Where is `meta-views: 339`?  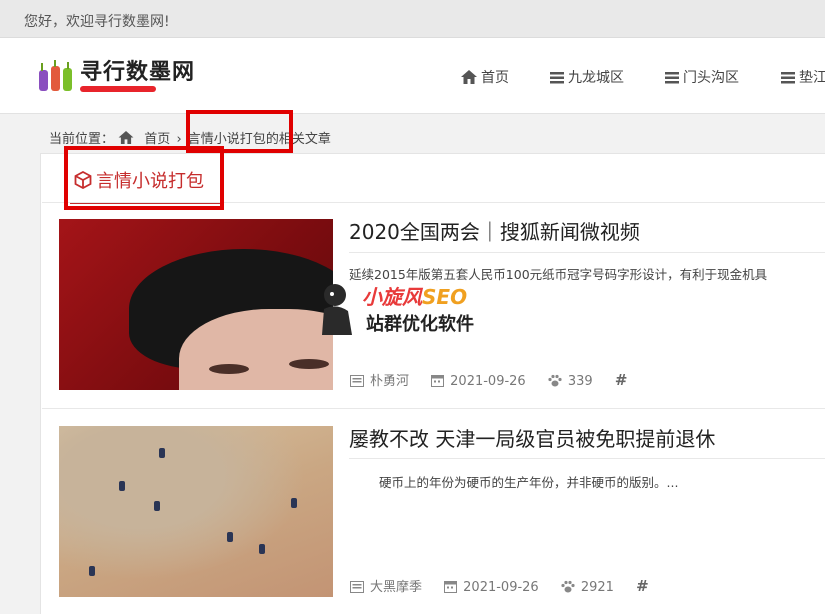
meta-views: 339 is located at coordinates (570, 381).